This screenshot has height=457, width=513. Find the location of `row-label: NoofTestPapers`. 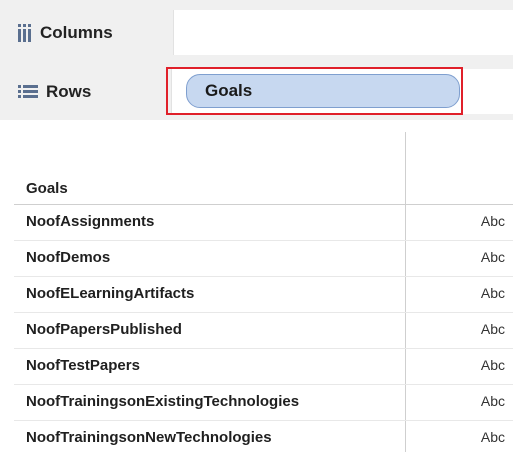

row-label: NoofTestPapers is located at coordinates (83, 365).